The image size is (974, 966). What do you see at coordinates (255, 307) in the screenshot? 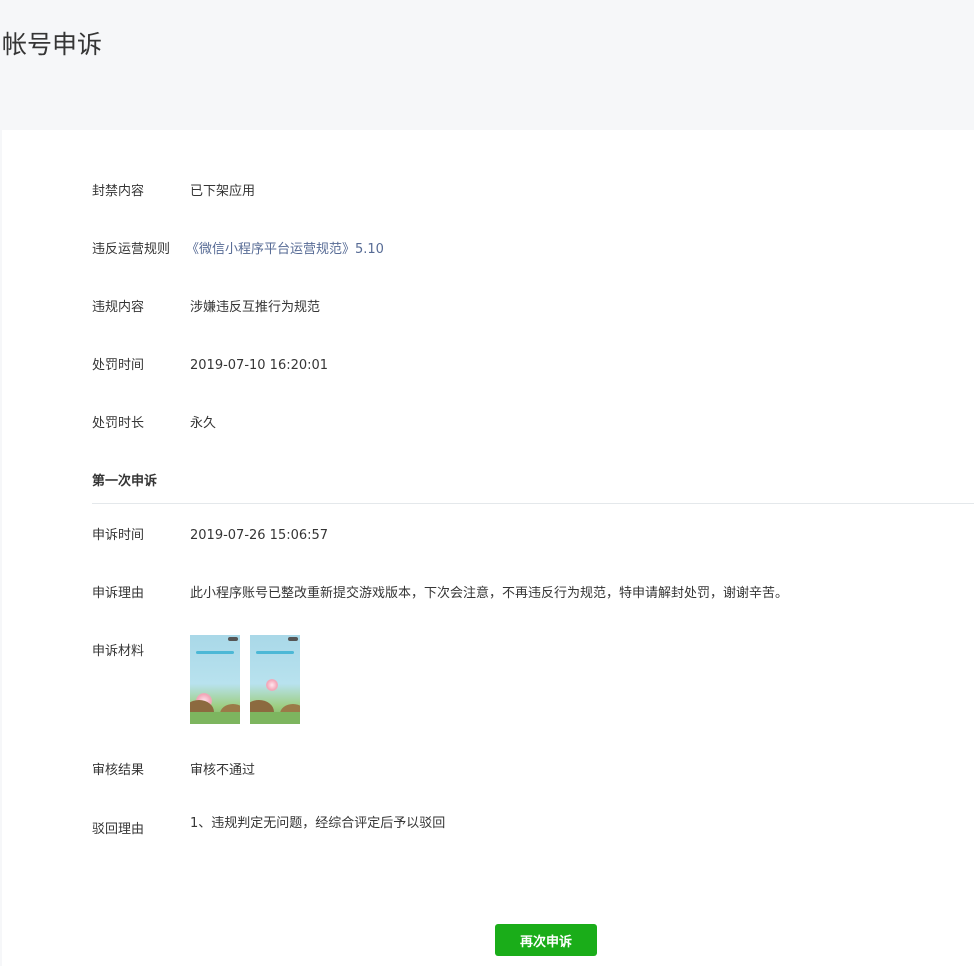
I see `violation-value: 涉嫌违反互推行为规范` at bounding box center [255, 307].